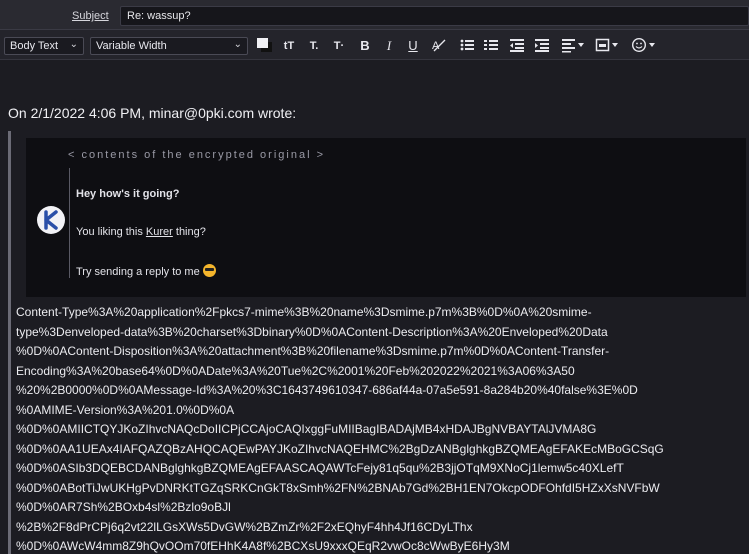 This screenshot has height=554, width=749. I want to click on kurer-logo-icon, so click(51, 220).